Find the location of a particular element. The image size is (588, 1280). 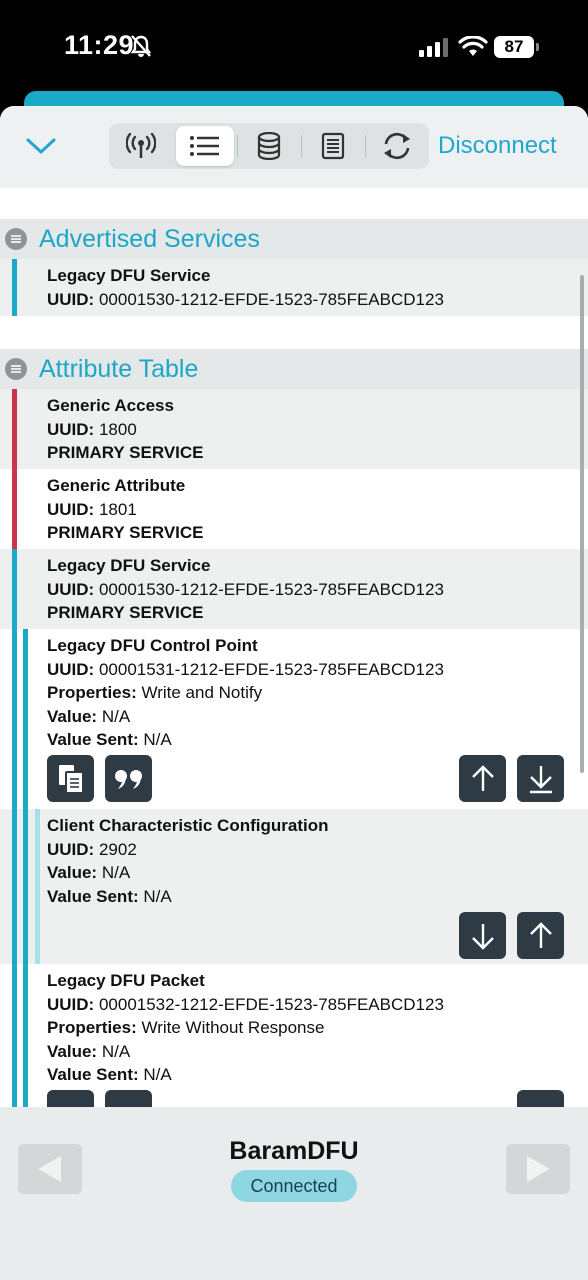

log-icon is located at coordinates (333, 146).